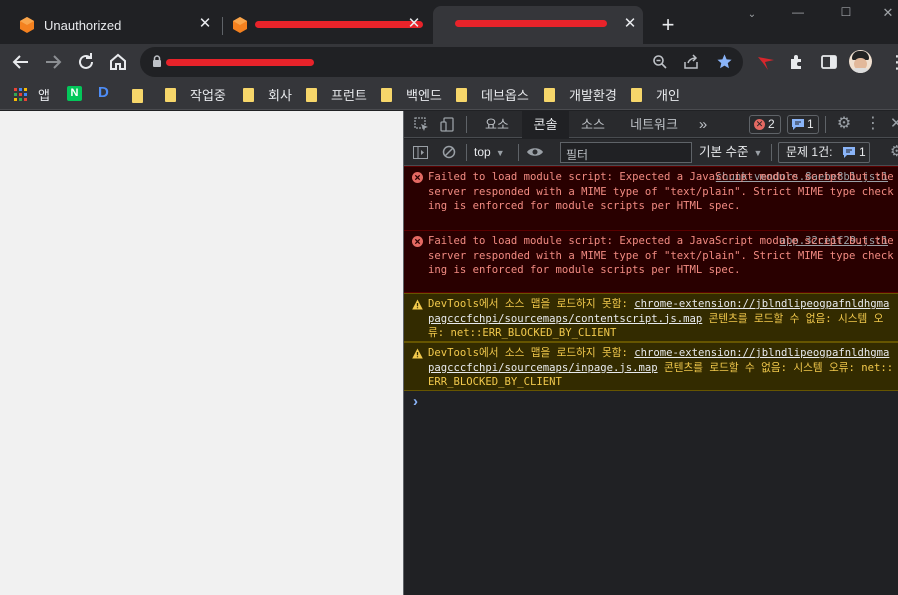  I want to click on menu-kebab-icon: ⋮, so click(893, 62).